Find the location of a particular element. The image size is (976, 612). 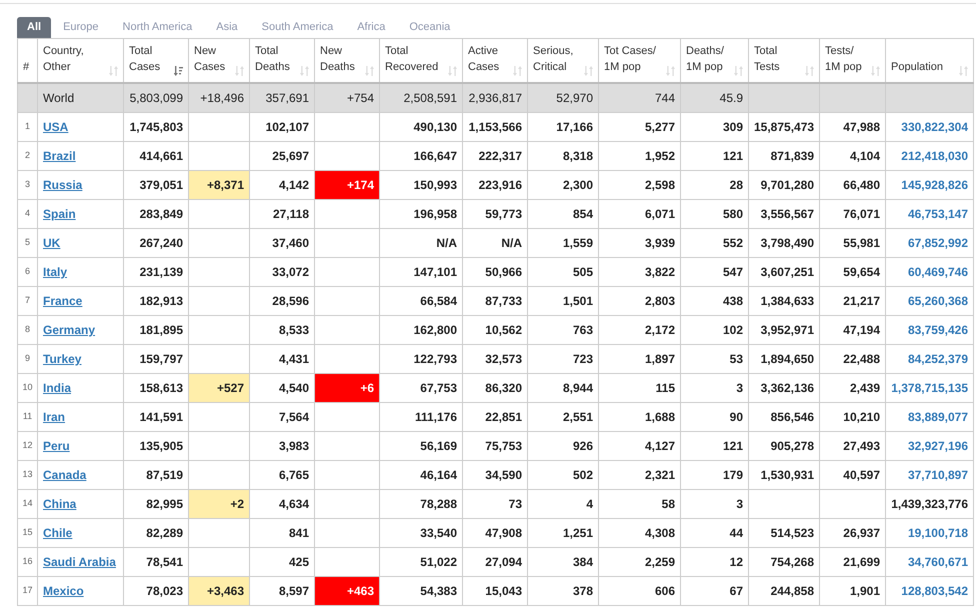

country-link: USA is located at coordinates (55, 127).